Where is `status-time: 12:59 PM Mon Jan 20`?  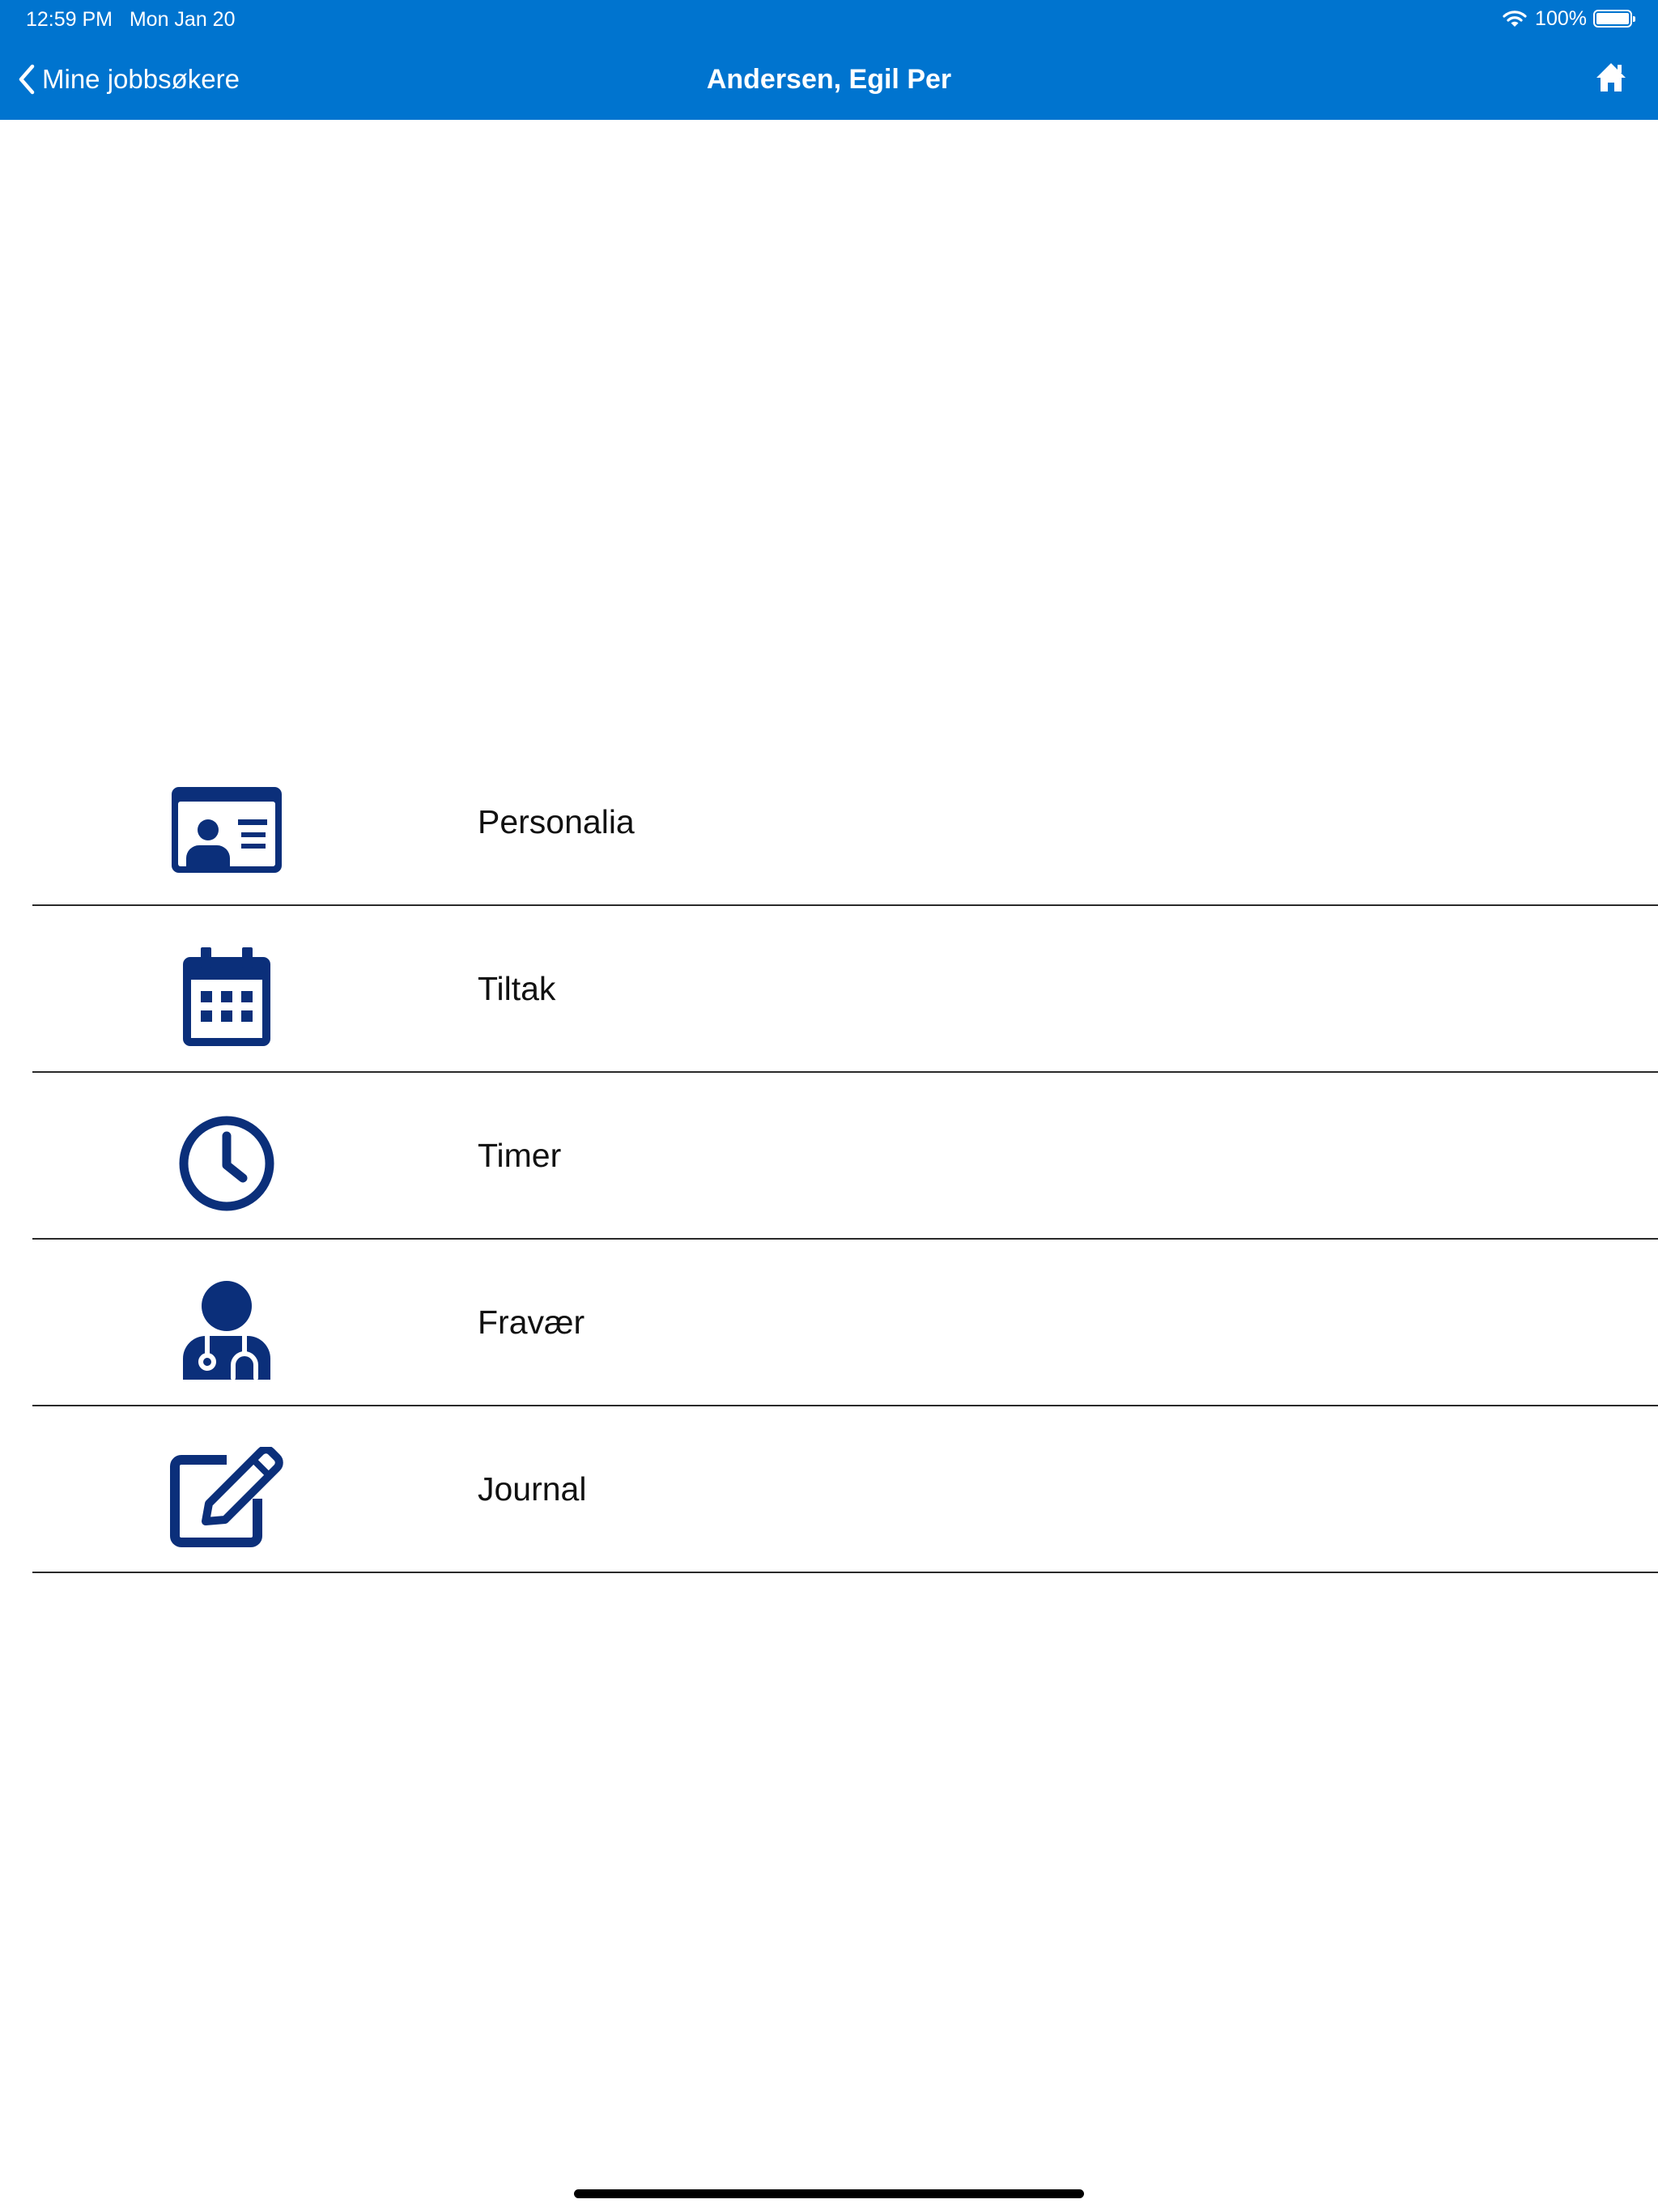
status-time: 12:59 PM Mon Jan 20 is located at coordinates (131, 19).